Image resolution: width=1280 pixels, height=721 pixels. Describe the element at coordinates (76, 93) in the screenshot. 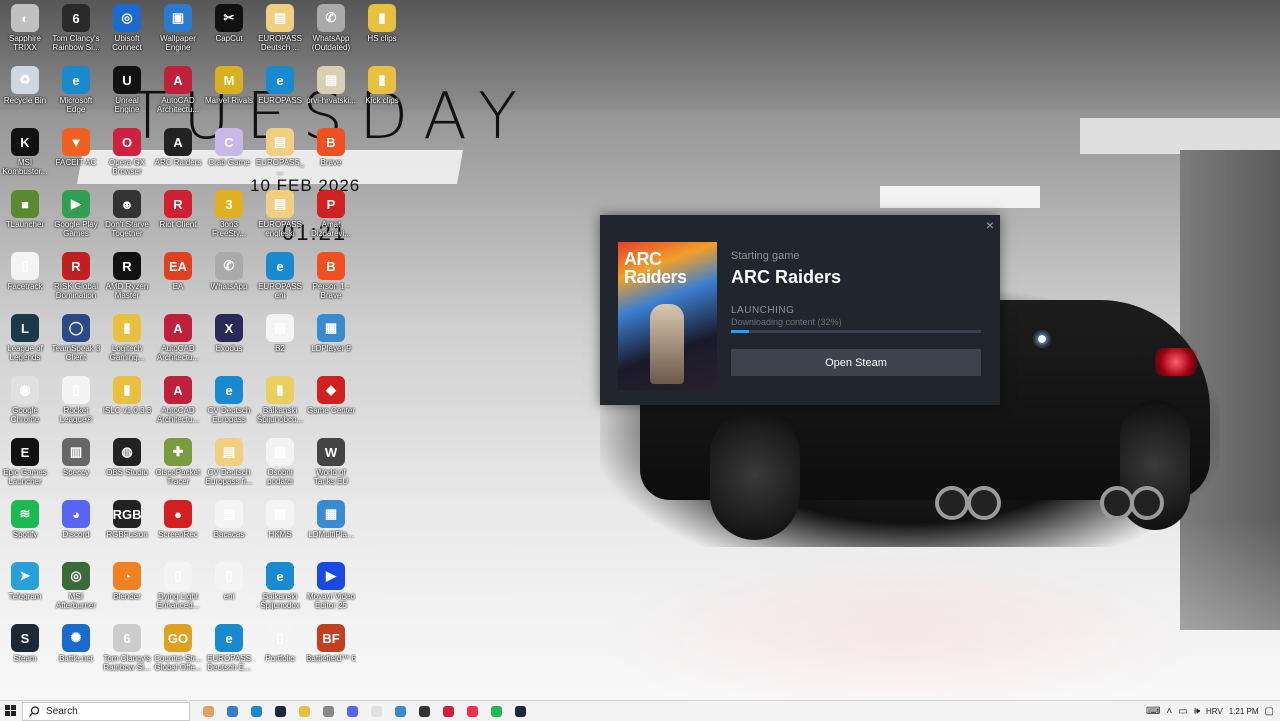

I see `desktop-icon: e Microsoft Edge` at that location.